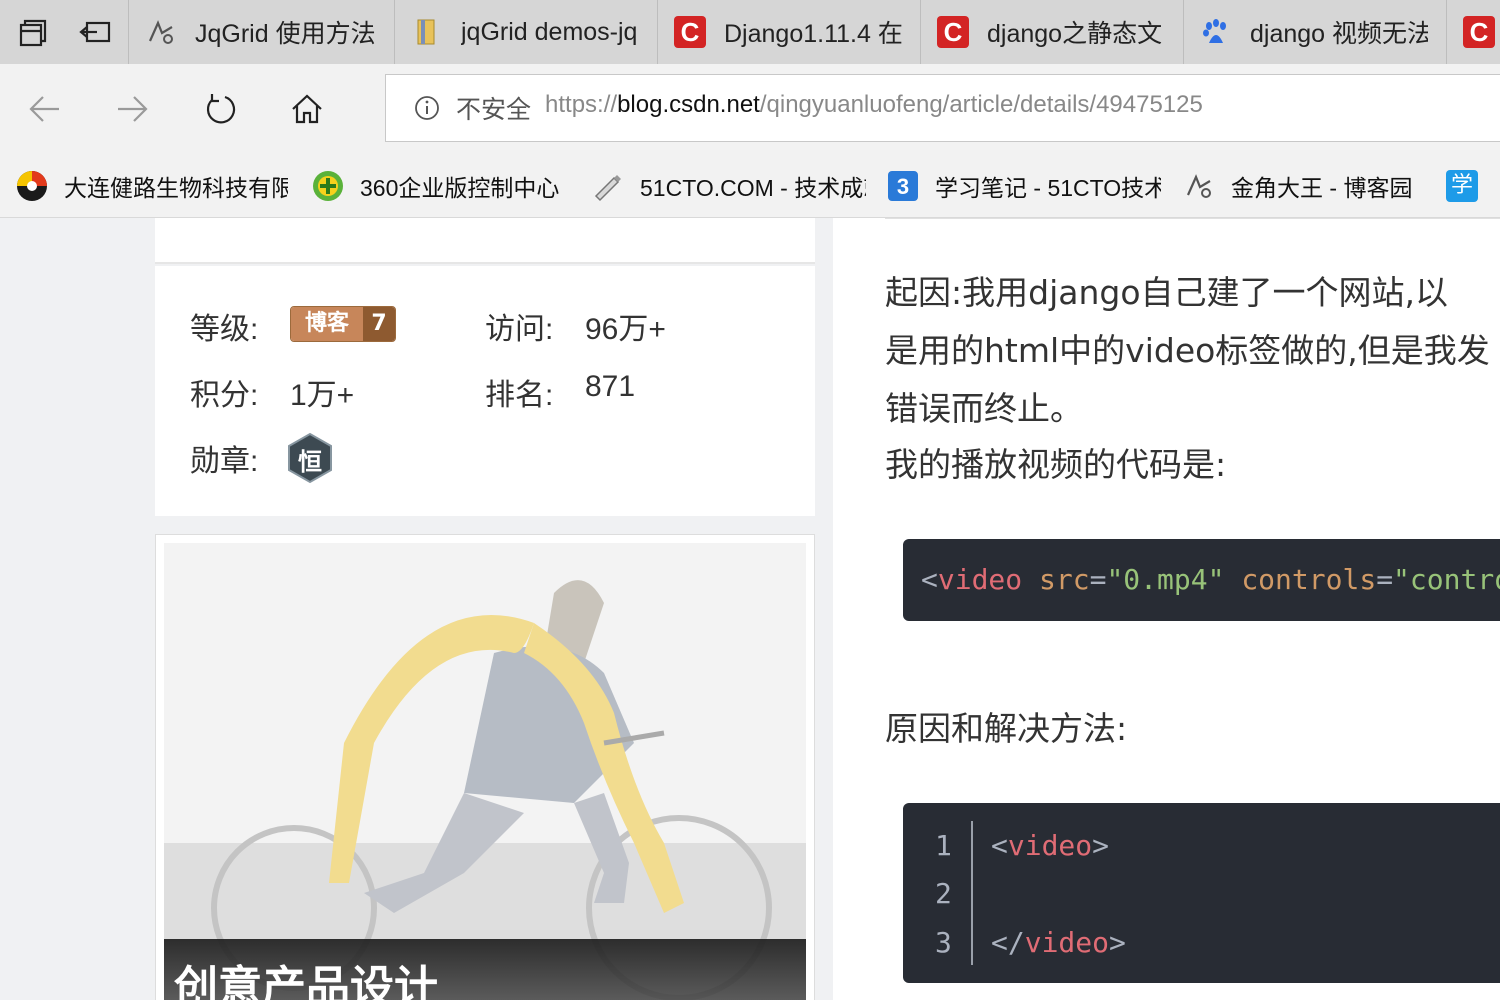 Image resolution: width=1500 pixels, height=1000 pixels. I want to click on favorite-item: 大连健路生物科技有限公司, so click(153, 185).